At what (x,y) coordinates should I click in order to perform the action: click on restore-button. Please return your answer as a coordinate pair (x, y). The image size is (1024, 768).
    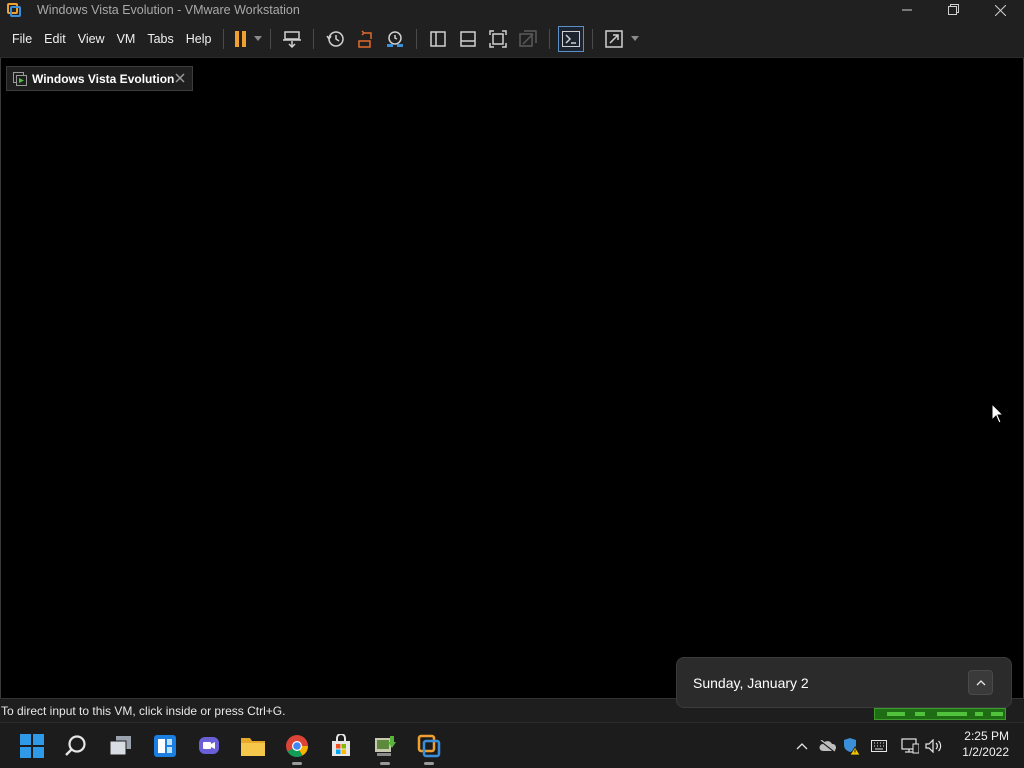
    Looking at the image, I should click on (953, 10).